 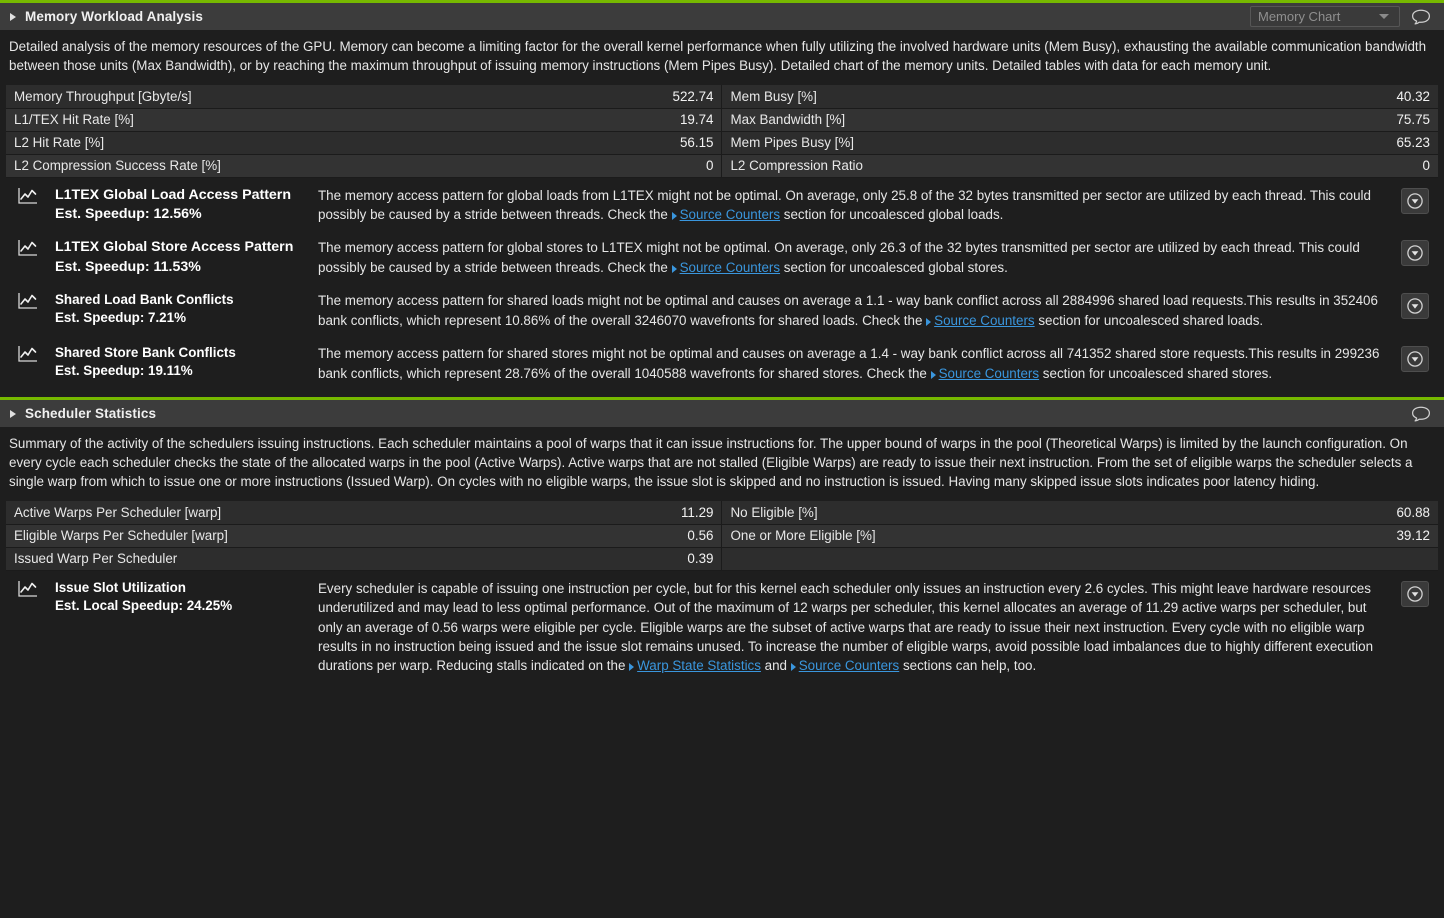 I want to click on recommendation-speedup: Est. Speedup: 12.56%, so click(x=128, y=213).